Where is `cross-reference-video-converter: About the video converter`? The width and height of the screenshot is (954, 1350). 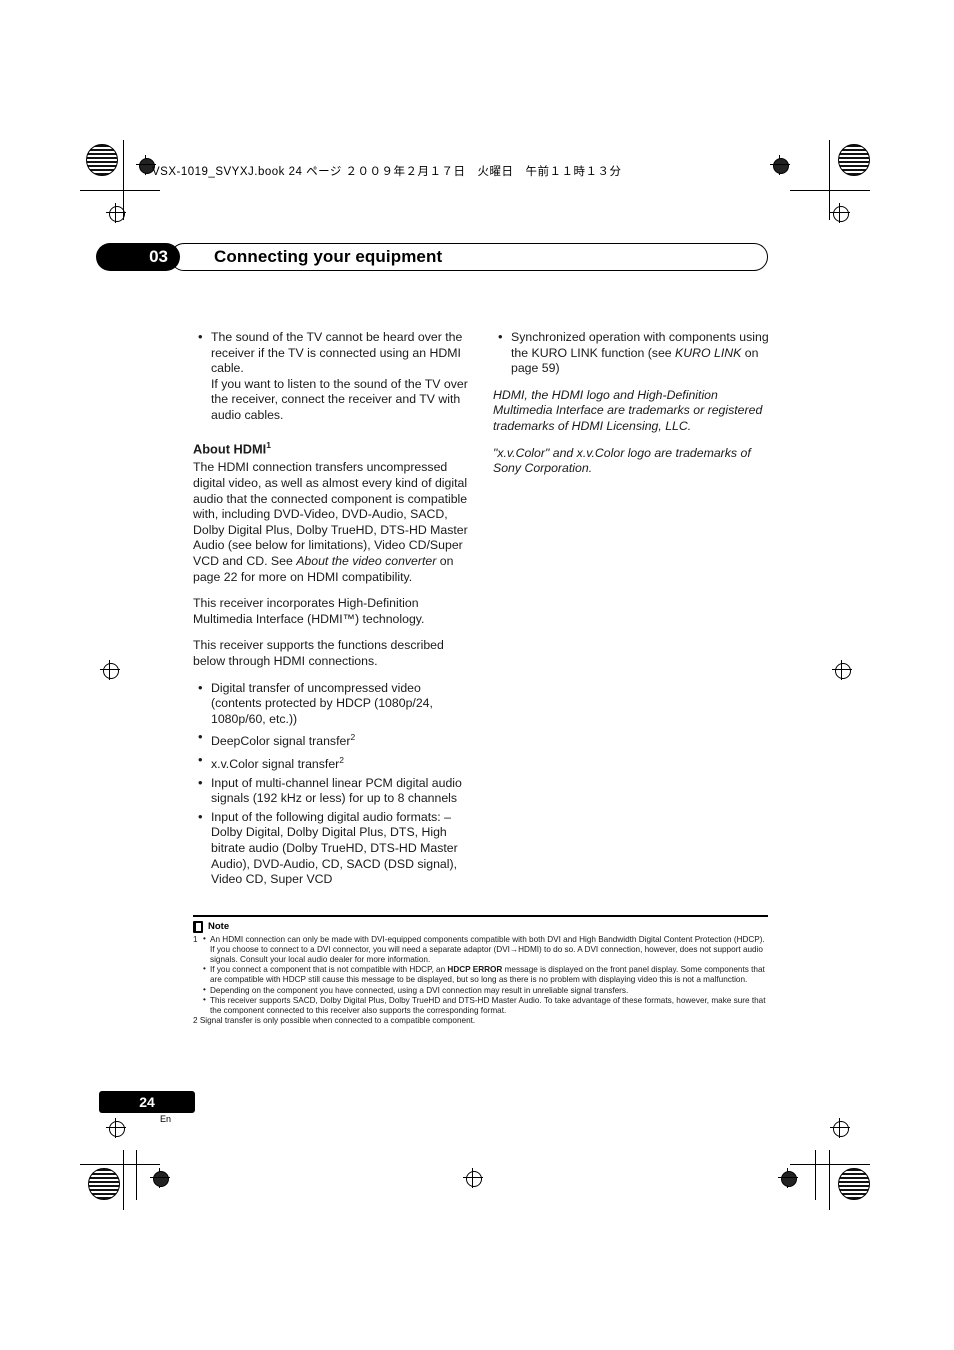
cross-reference-video-converter: About the video converter is located at coordinates (366, 560).